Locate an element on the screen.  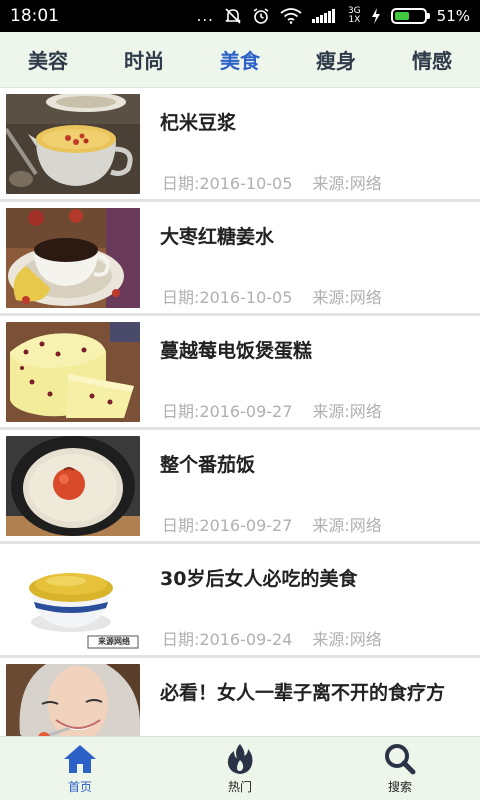
list-item: 杞米豆浆 日期:2016-10-05 来源:网络 is located at coordinates (240, 145).